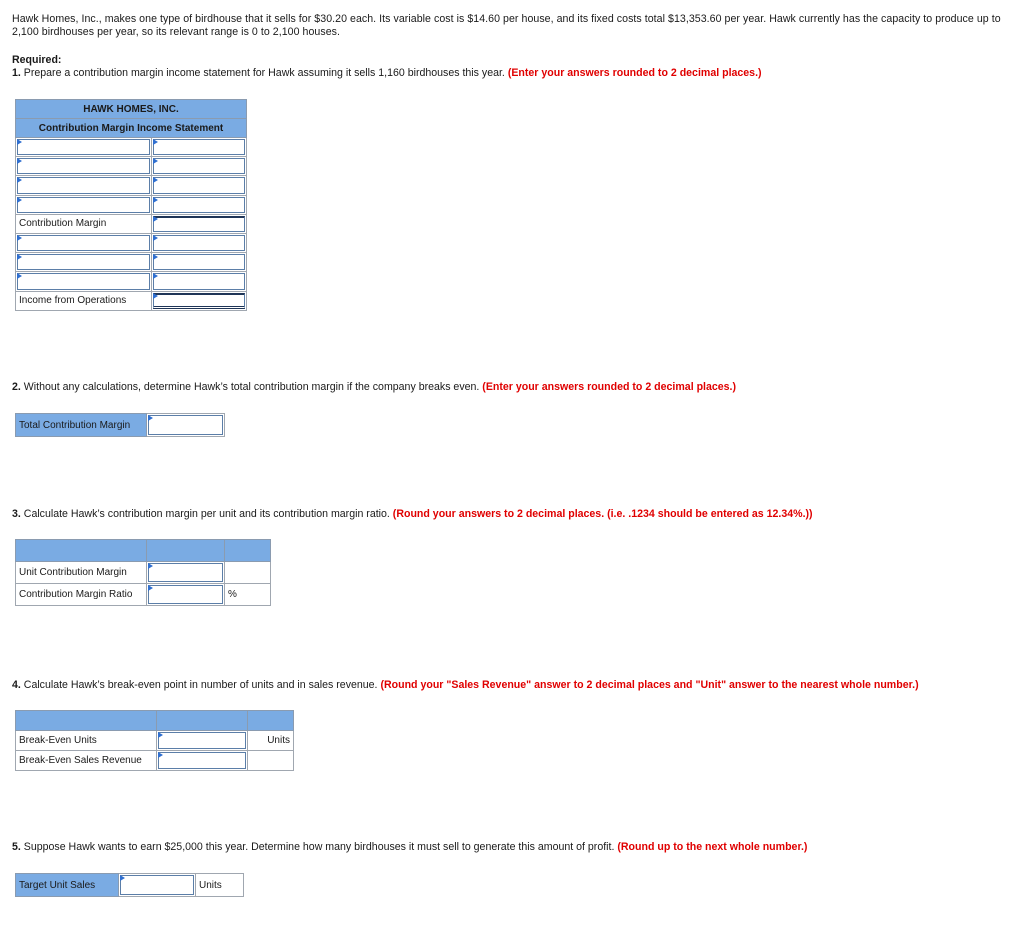 The image size is (1024, 933). I want to click on total-contribution-margin-cell, so click(185, 425).